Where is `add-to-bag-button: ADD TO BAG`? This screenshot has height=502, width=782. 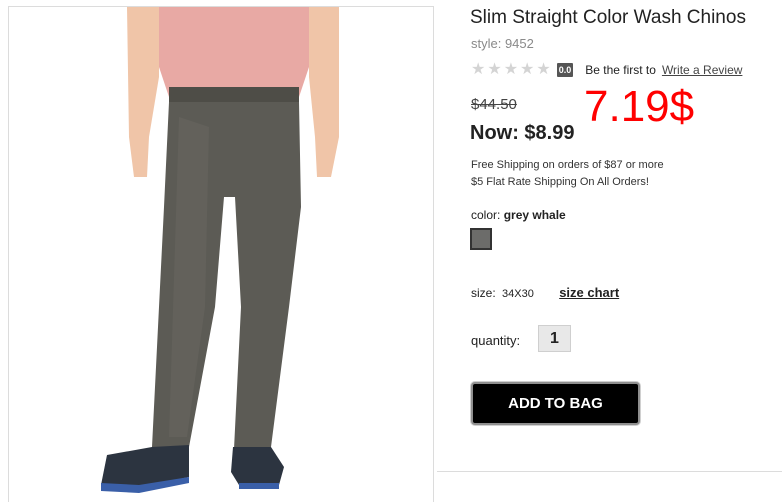
add-to-bag-button: ADD TO BAG is located at coordinates (555, 403).